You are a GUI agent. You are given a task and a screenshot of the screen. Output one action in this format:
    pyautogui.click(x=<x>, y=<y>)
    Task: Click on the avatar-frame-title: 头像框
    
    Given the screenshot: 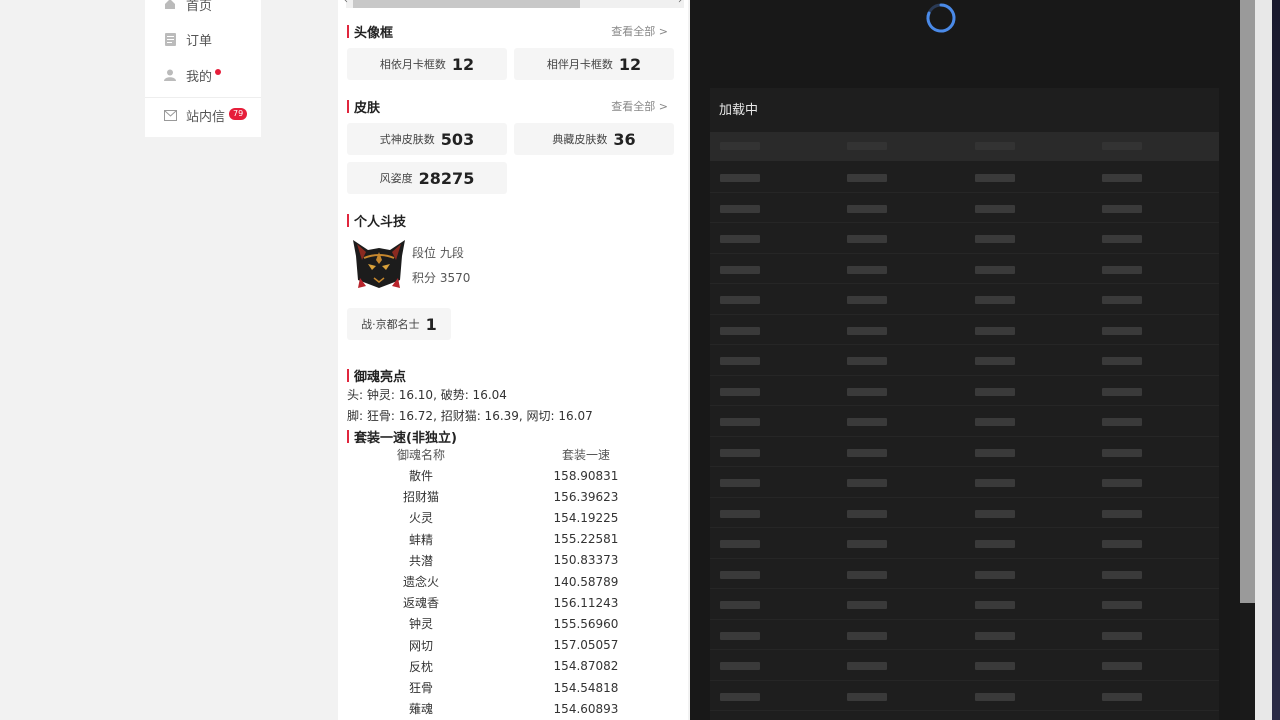 What is the action you would take?
    pyautogui.click(x=370, y=31)
    